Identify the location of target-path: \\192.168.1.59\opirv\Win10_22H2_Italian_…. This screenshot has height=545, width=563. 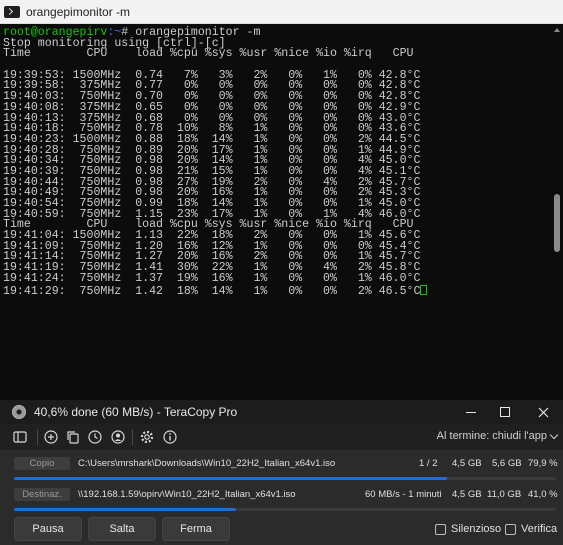
(187, 494).